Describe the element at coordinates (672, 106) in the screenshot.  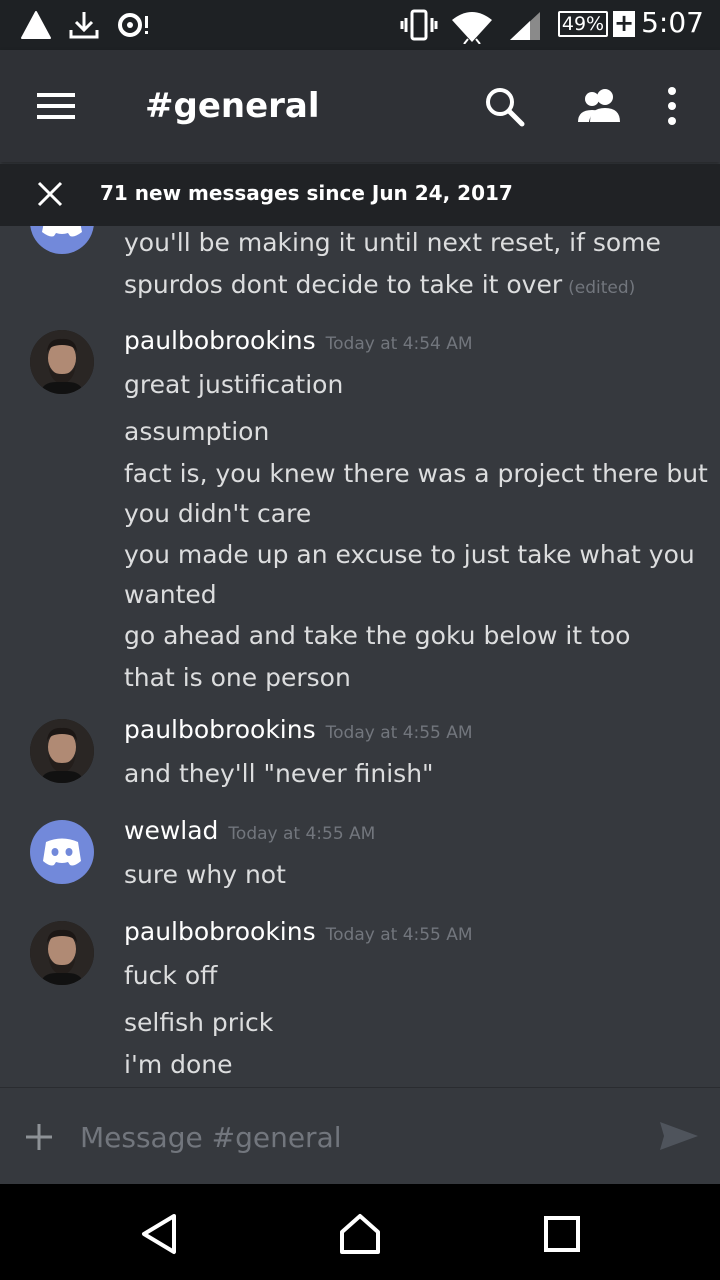
I see `more-vert-icon` at that location.